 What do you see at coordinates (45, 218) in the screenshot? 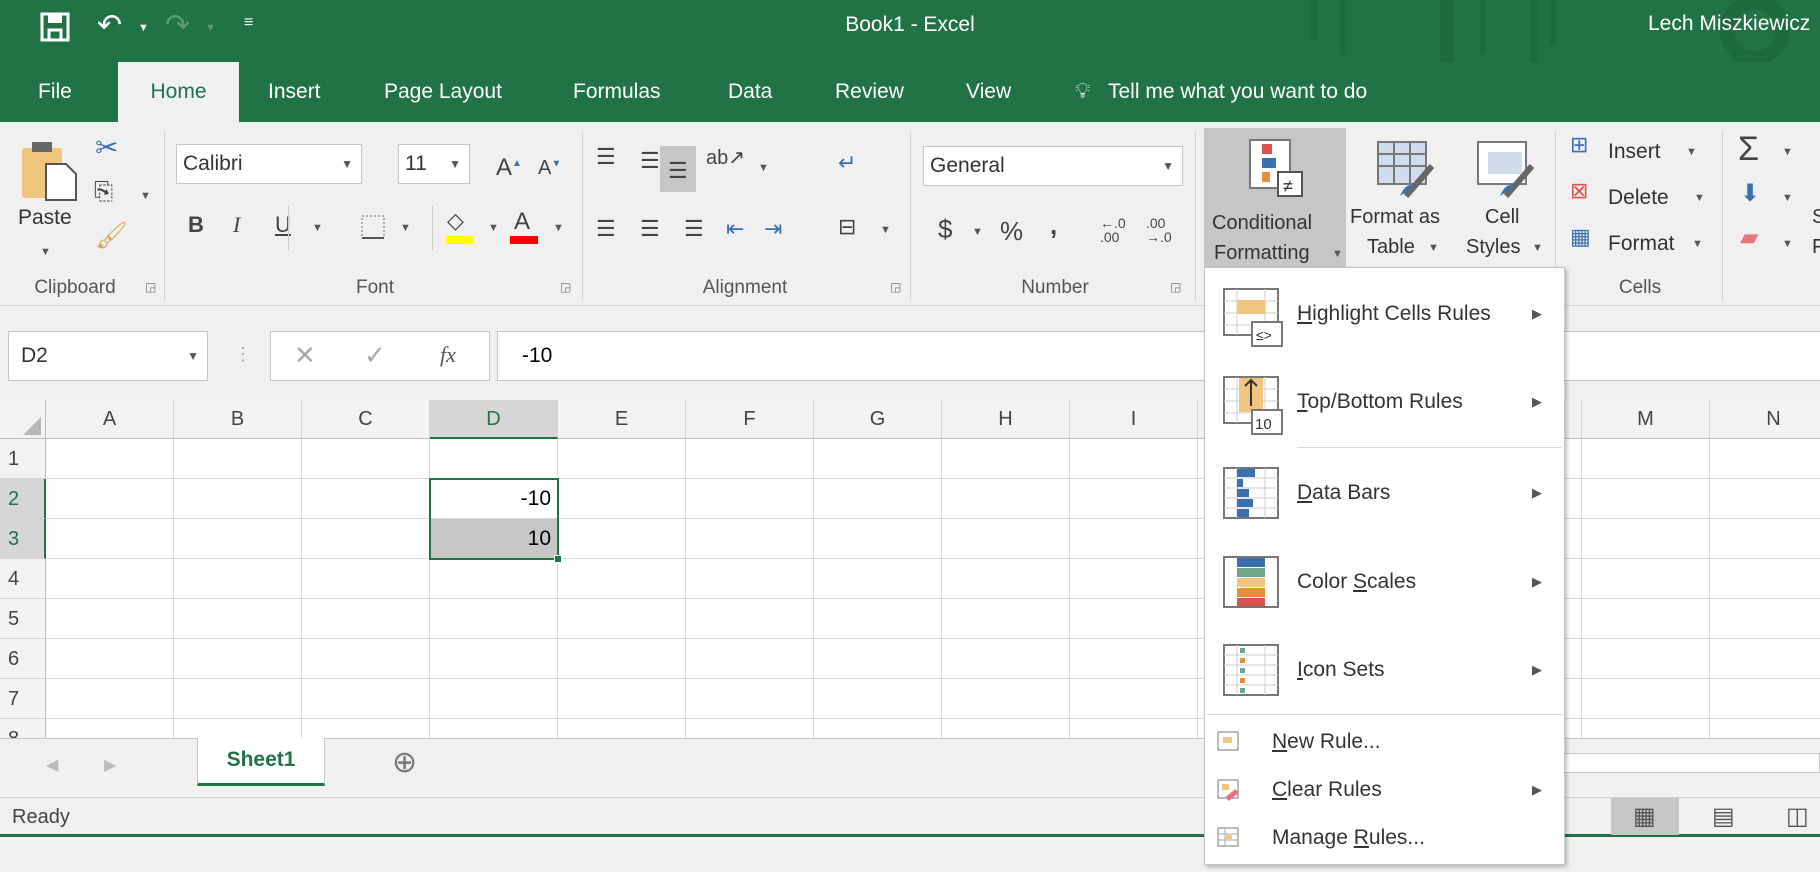
I see `paste-label: Paste` at bounding box center [45, 218].